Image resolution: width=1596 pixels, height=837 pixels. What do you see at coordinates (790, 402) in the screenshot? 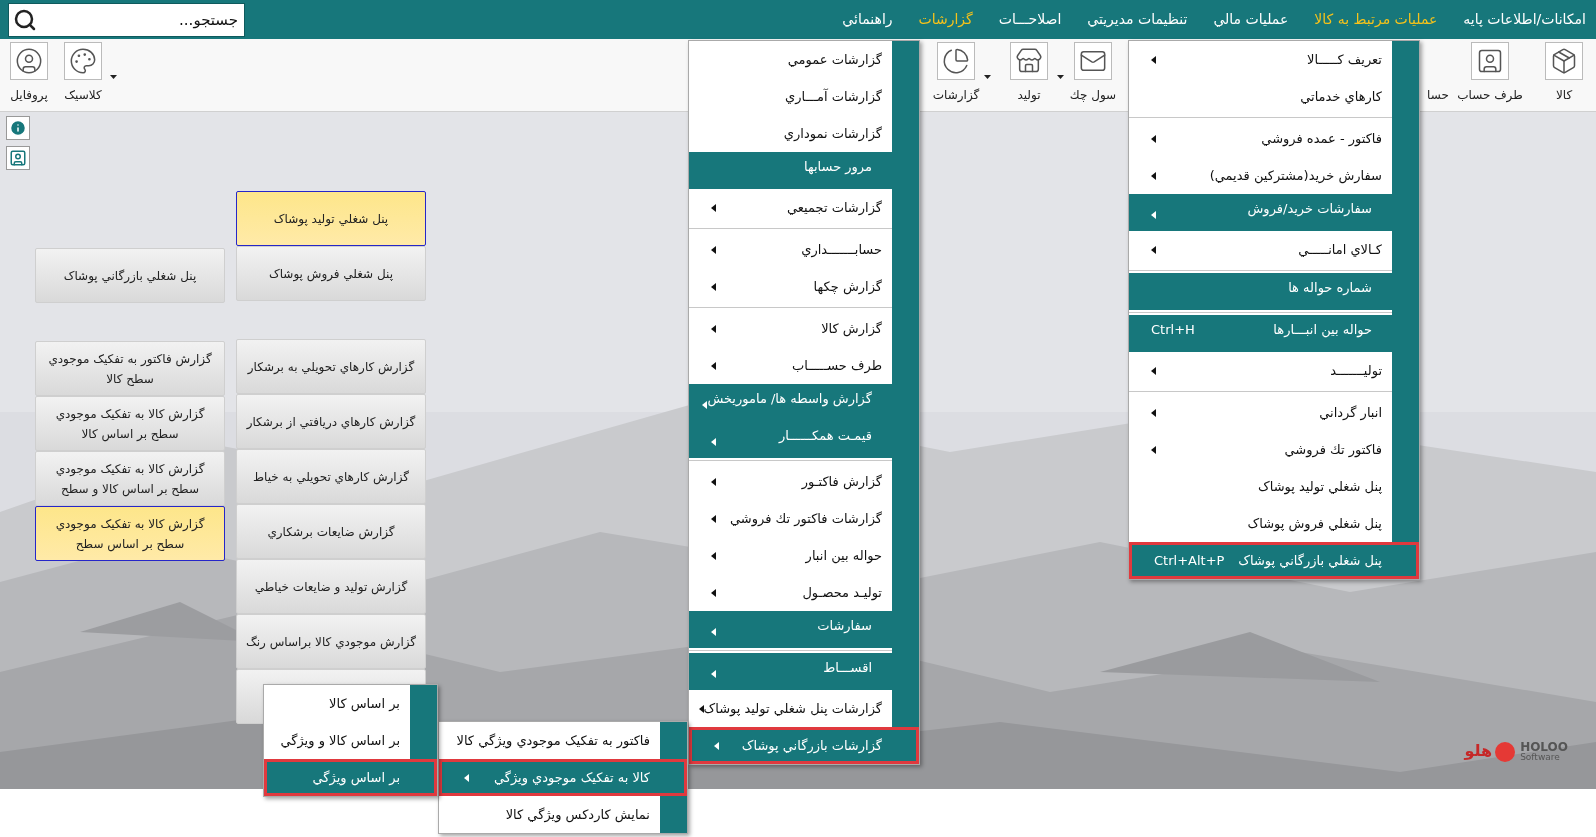
I see `menu-item: گزارش واسطه ها/ ماموريخش` at bounding box center [790, 402].